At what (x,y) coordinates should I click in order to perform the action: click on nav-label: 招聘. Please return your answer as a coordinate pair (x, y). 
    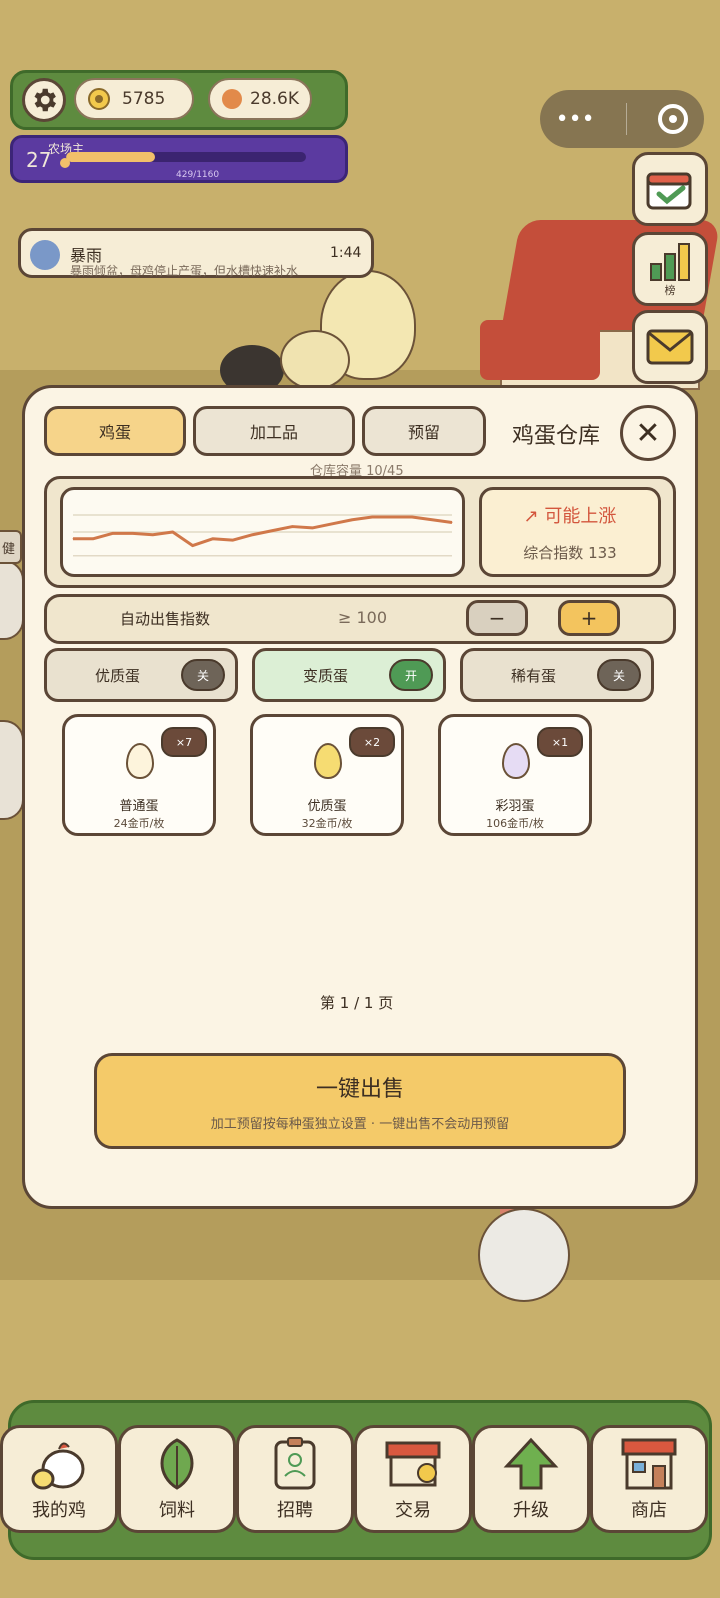
    Looking at the image, I should click on (295, 1510).